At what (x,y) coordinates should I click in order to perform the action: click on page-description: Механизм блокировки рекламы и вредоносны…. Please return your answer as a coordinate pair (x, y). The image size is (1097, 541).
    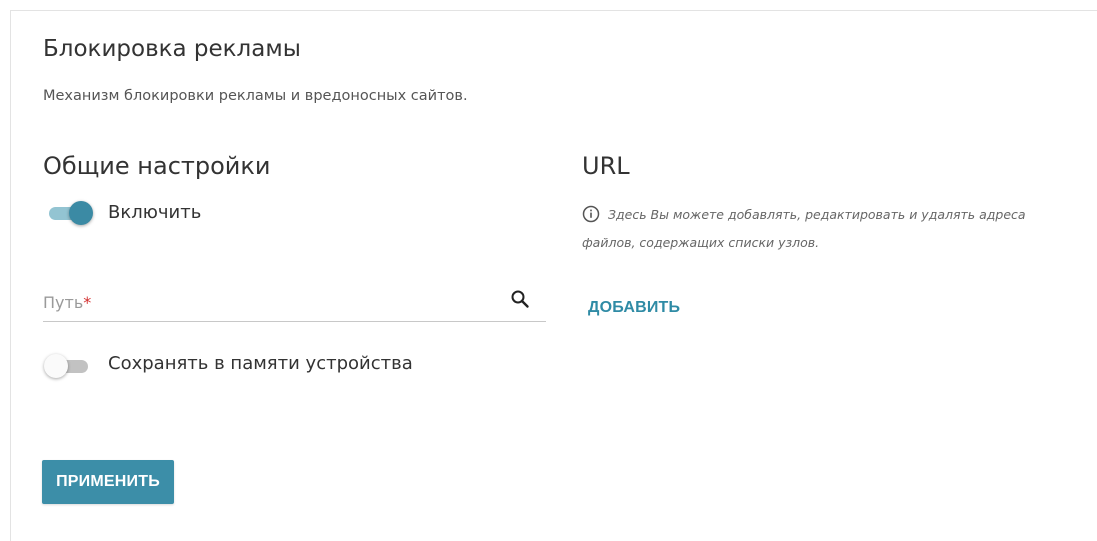
    Looking at the image, I should click on (255, 96).